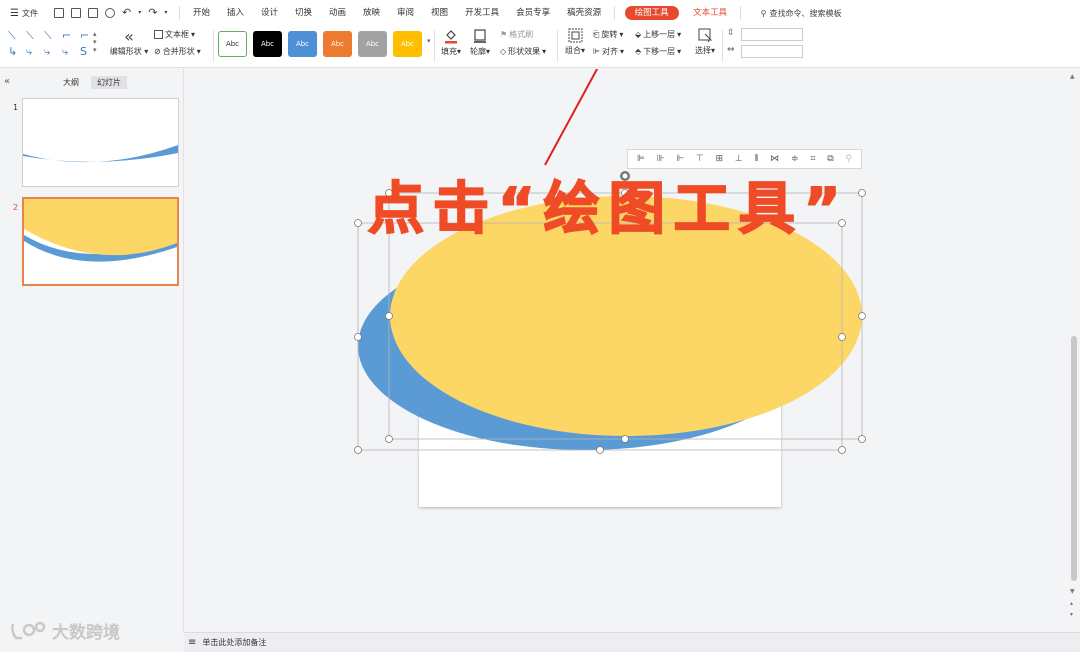 The image size is (1080, 652). I want to click on redo-icon: ↷, so click(152, 12).